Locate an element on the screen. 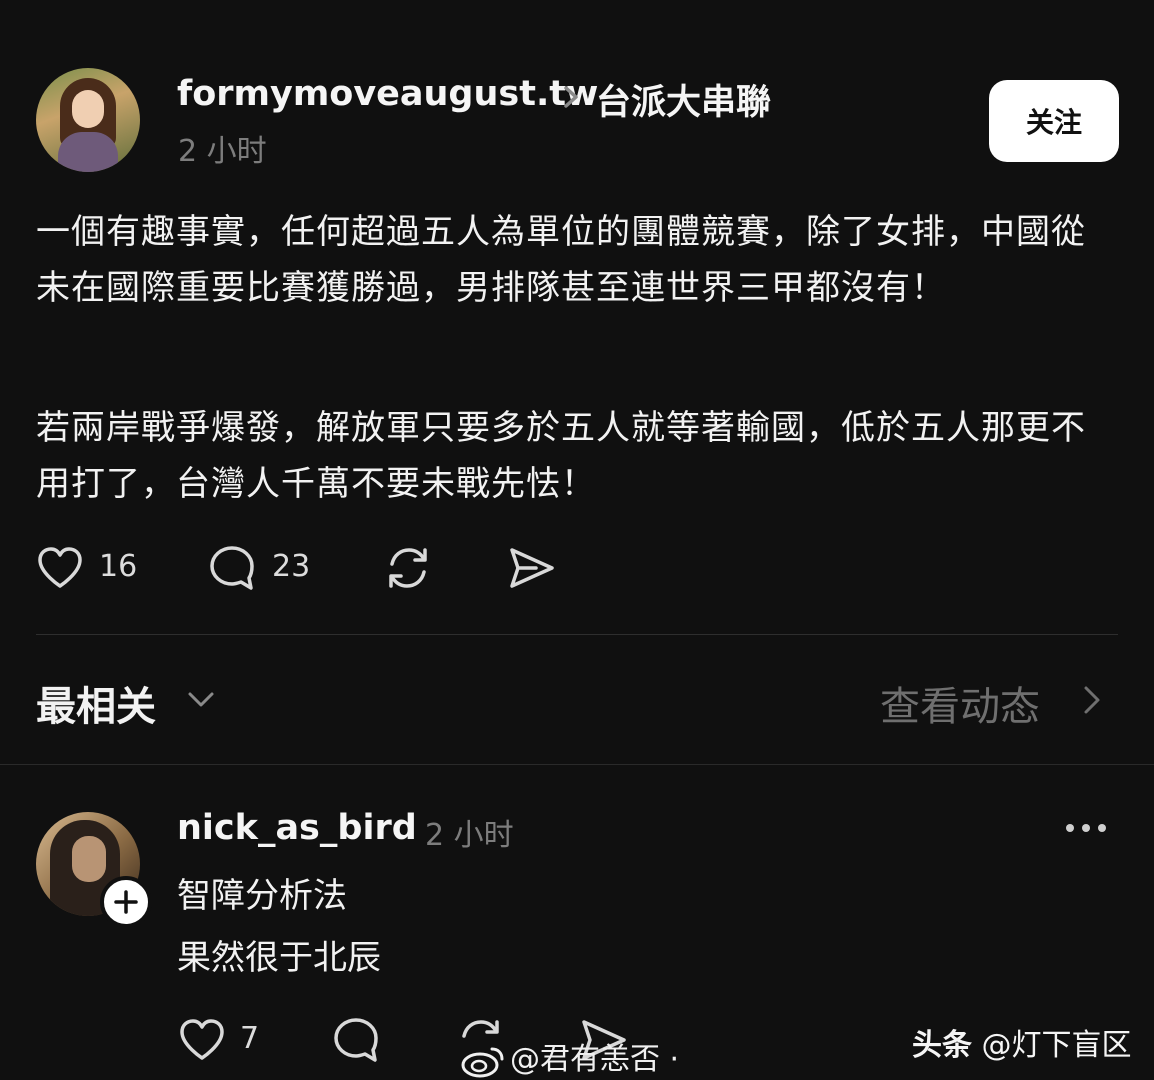 This screenshot has width=1154, height=1080. toutiao-brand: 头条 is located at coordinates (942, 1045).